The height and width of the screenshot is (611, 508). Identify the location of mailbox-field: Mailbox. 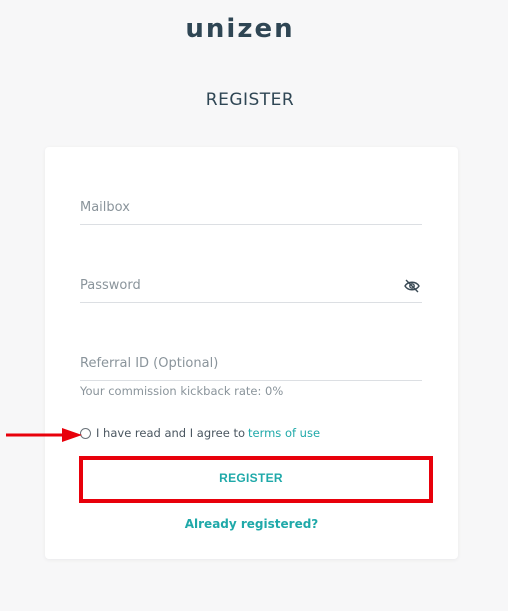
(253, 209).